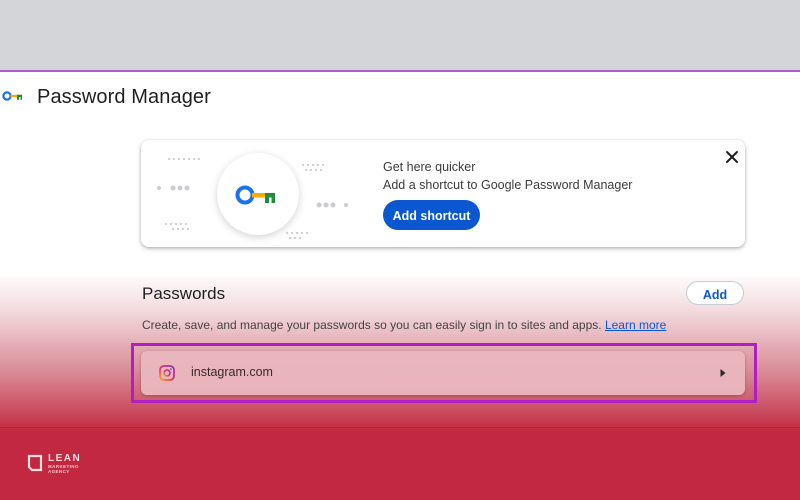  Describe the element at coordinates (400, 427) in the screenshot. I see `bottom-divider` at that location.